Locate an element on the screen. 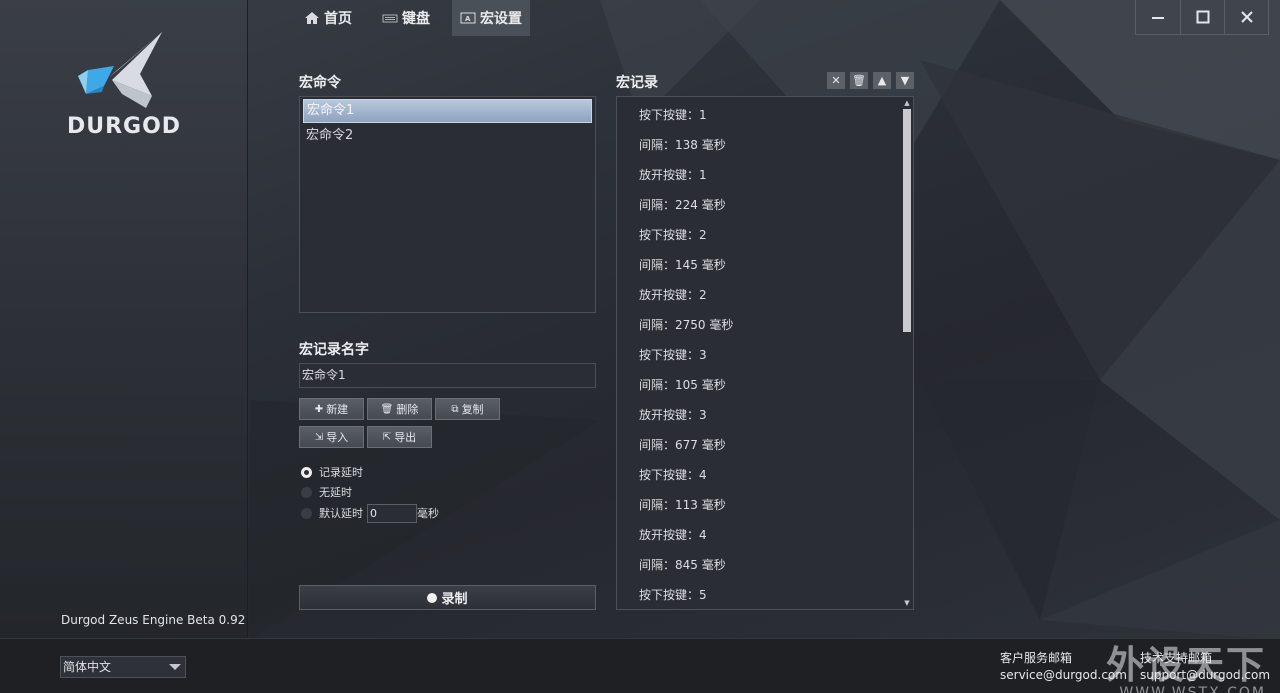 This screenshot has height=693, width=1280. tab-home: 首页 is located at coordinates (328, 18).